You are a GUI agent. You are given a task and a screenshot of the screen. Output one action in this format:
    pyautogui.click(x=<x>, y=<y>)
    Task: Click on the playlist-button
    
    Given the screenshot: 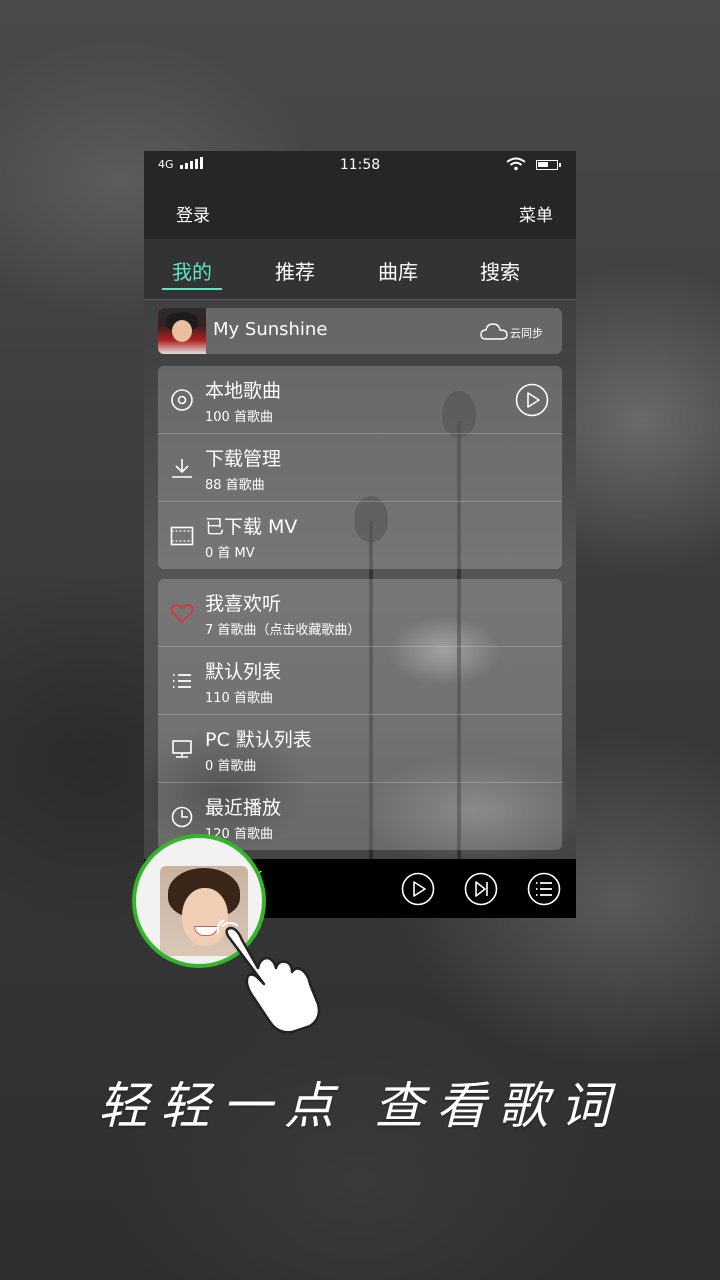 What is the action you would take?
    pyautogui.click(x=544, y=889)
    